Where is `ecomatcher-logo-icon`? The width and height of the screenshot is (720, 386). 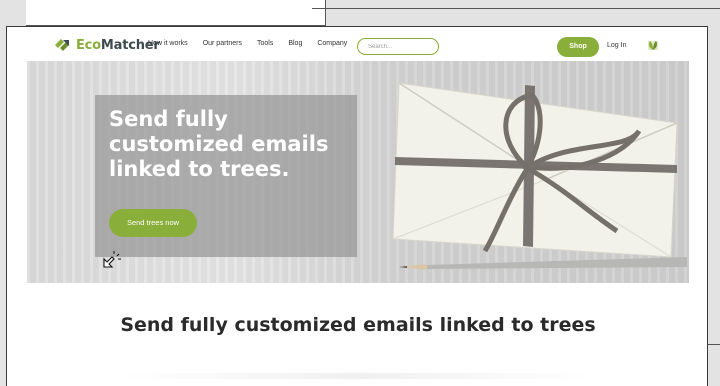
ecomatcher-logo-icon is located at coordinates (62, 45).